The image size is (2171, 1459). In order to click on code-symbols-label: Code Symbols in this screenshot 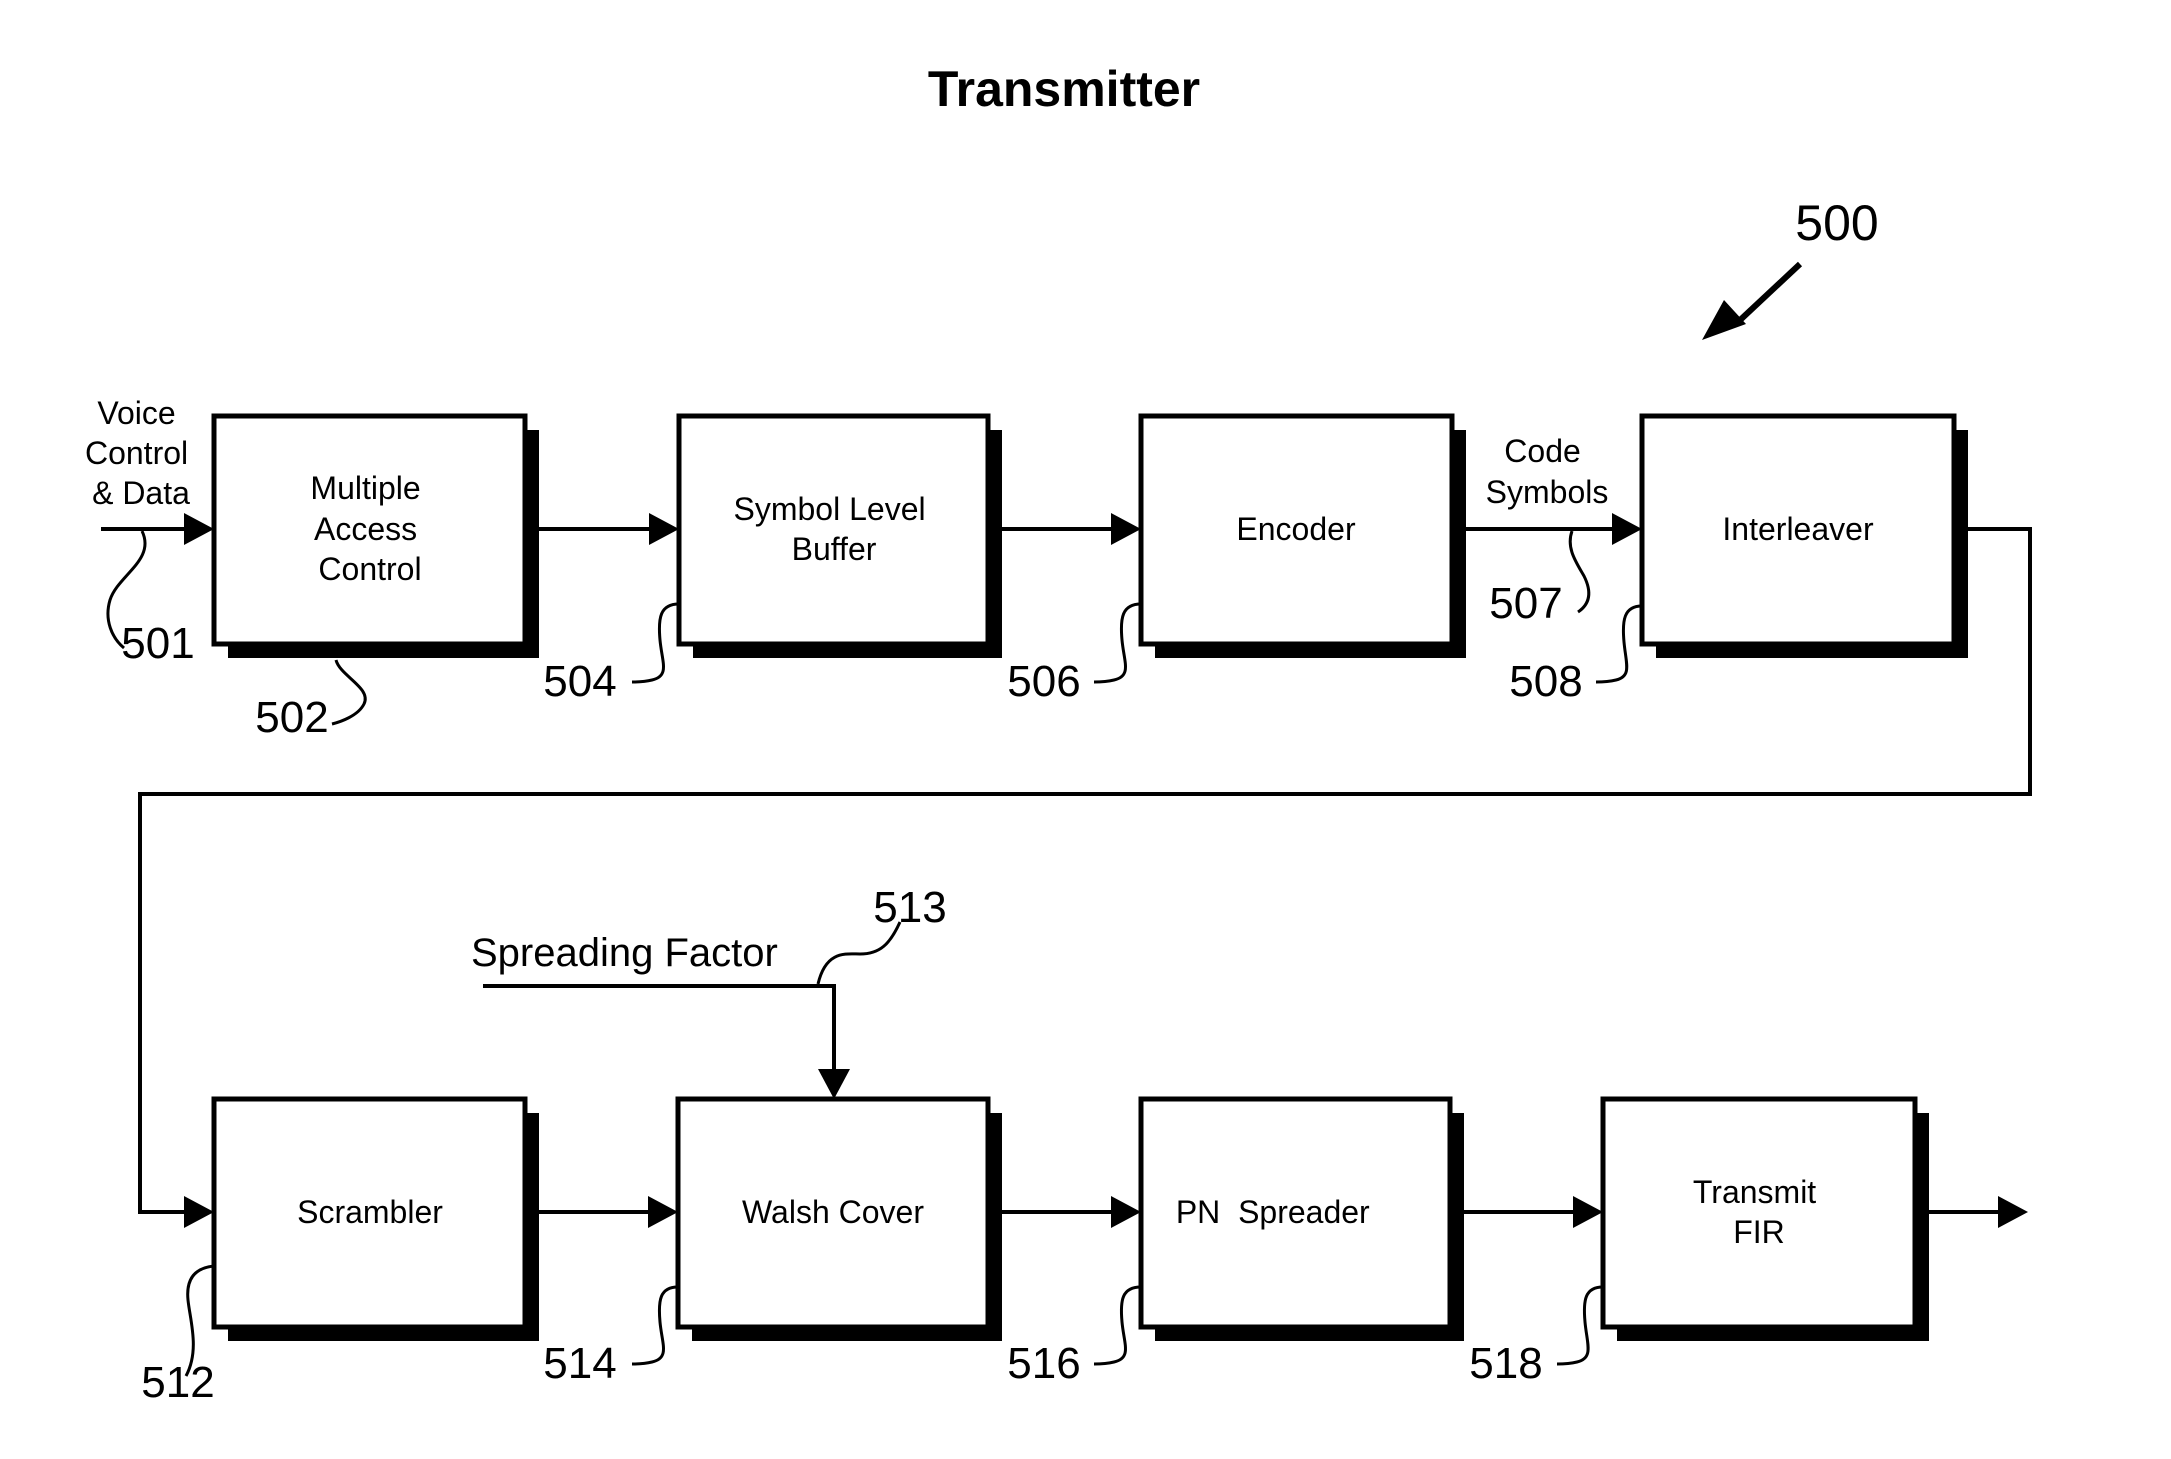, I will do `click(1547, 471)`.